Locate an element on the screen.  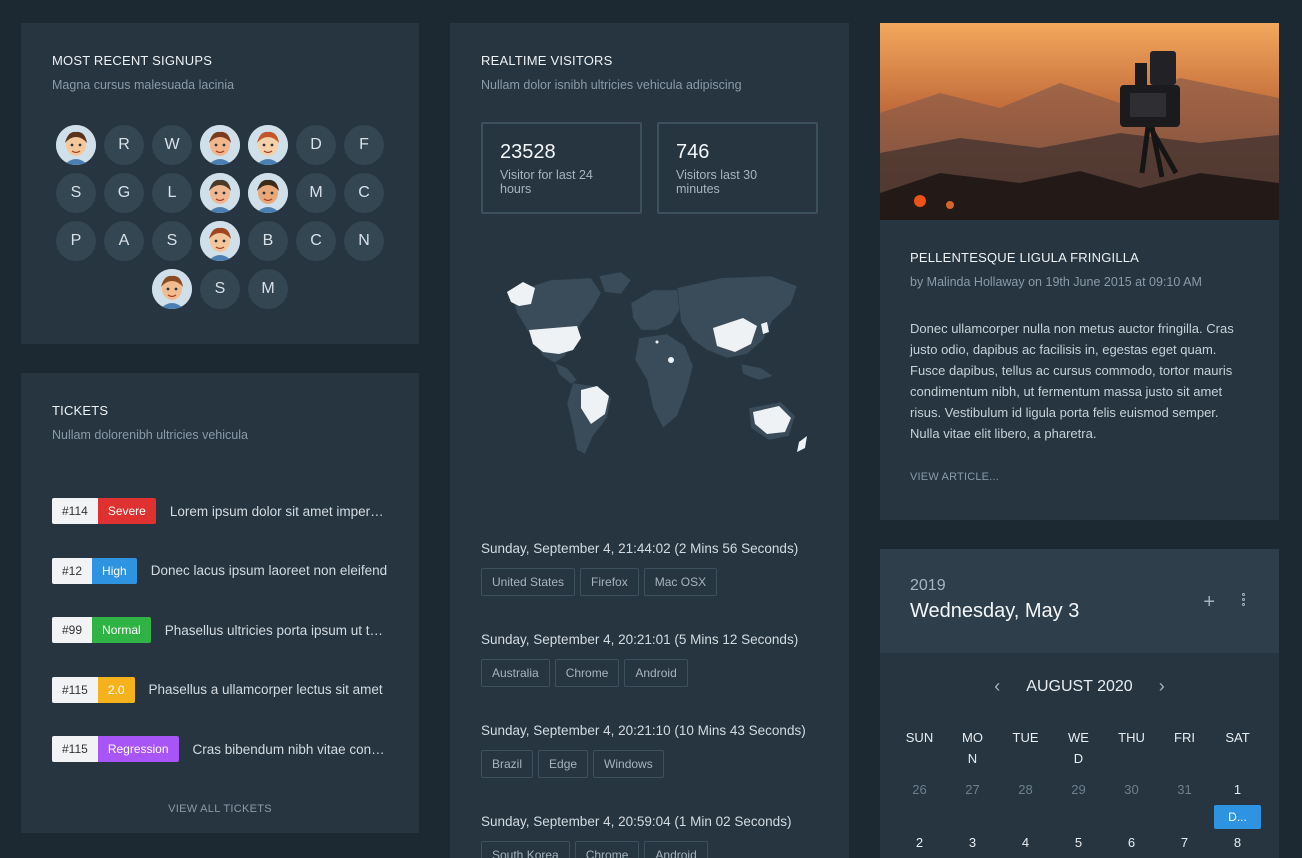
avatar-row: SGLMC is located at coordinates (220, 193).